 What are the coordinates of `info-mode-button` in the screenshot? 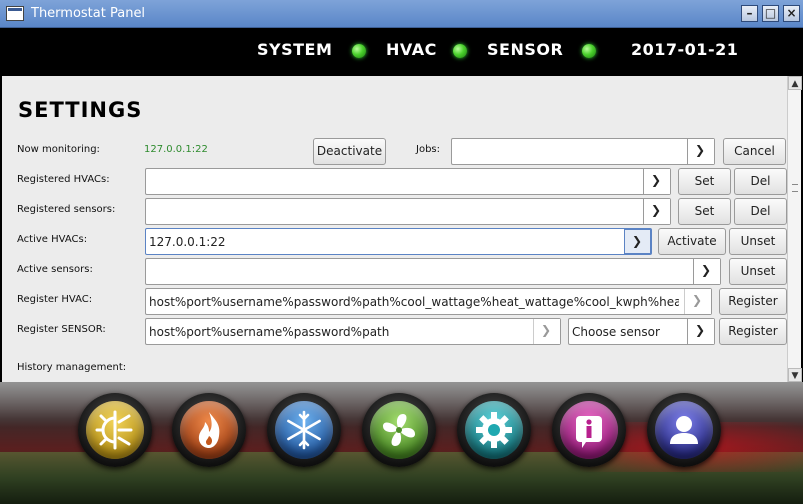 It's located at (589, 430).